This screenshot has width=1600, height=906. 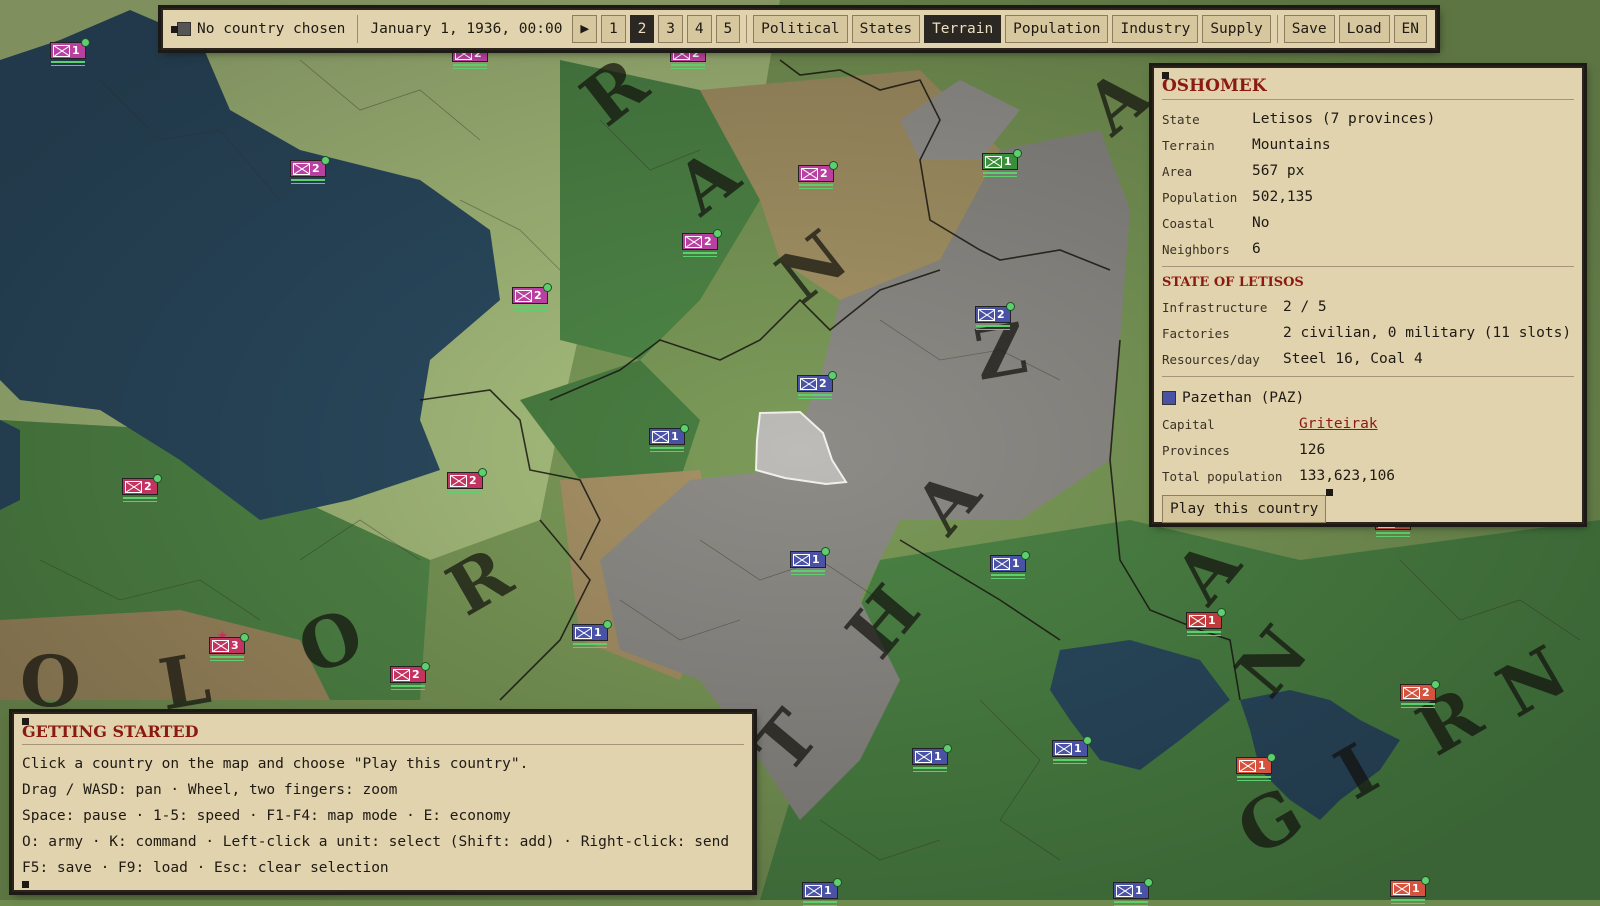 What do you see at coordinates (1236, 29) in the screenshot?
I see `map-mode-supply-button: Supply` at bounding box center [1236, 29].